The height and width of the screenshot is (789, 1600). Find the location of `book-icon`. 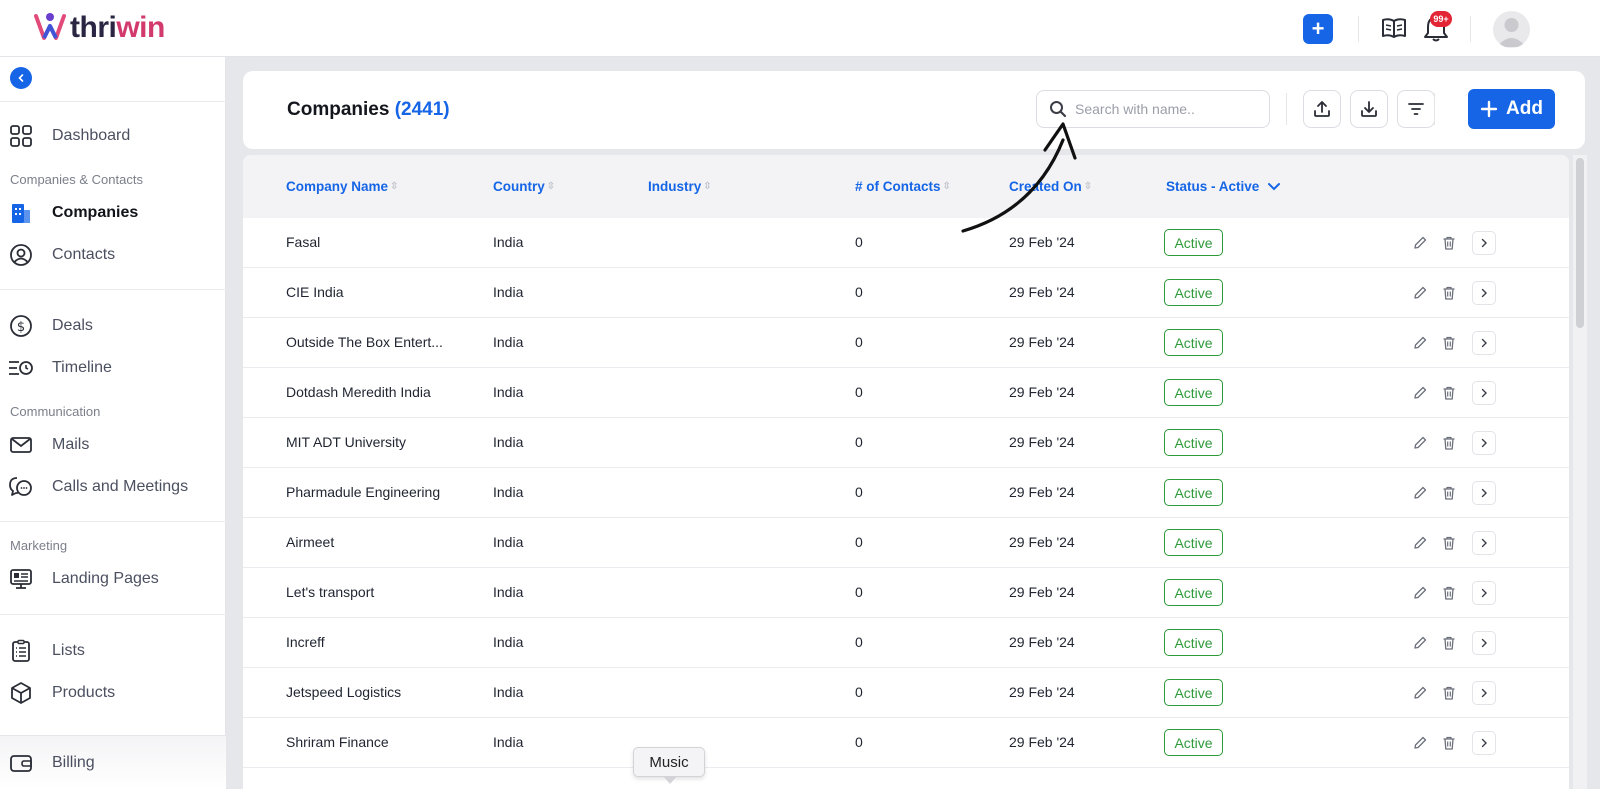

book-icon is located at coordinates (1394, 28).